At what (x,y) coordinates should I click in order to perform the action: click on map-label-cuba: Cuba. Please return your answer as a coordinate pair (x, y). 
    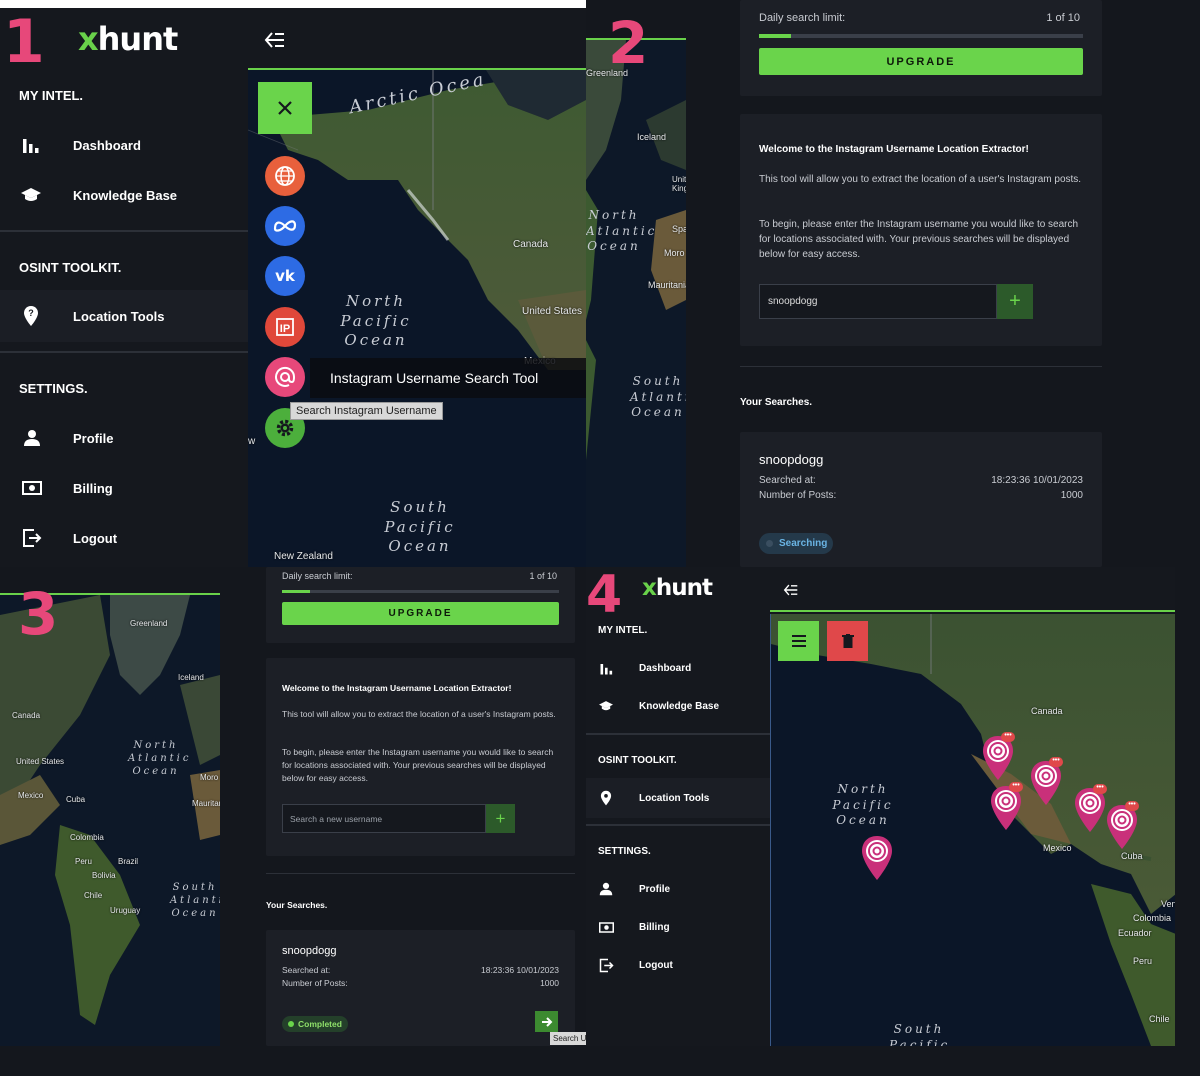
    Looking at the image, I should click on (1132, 856).